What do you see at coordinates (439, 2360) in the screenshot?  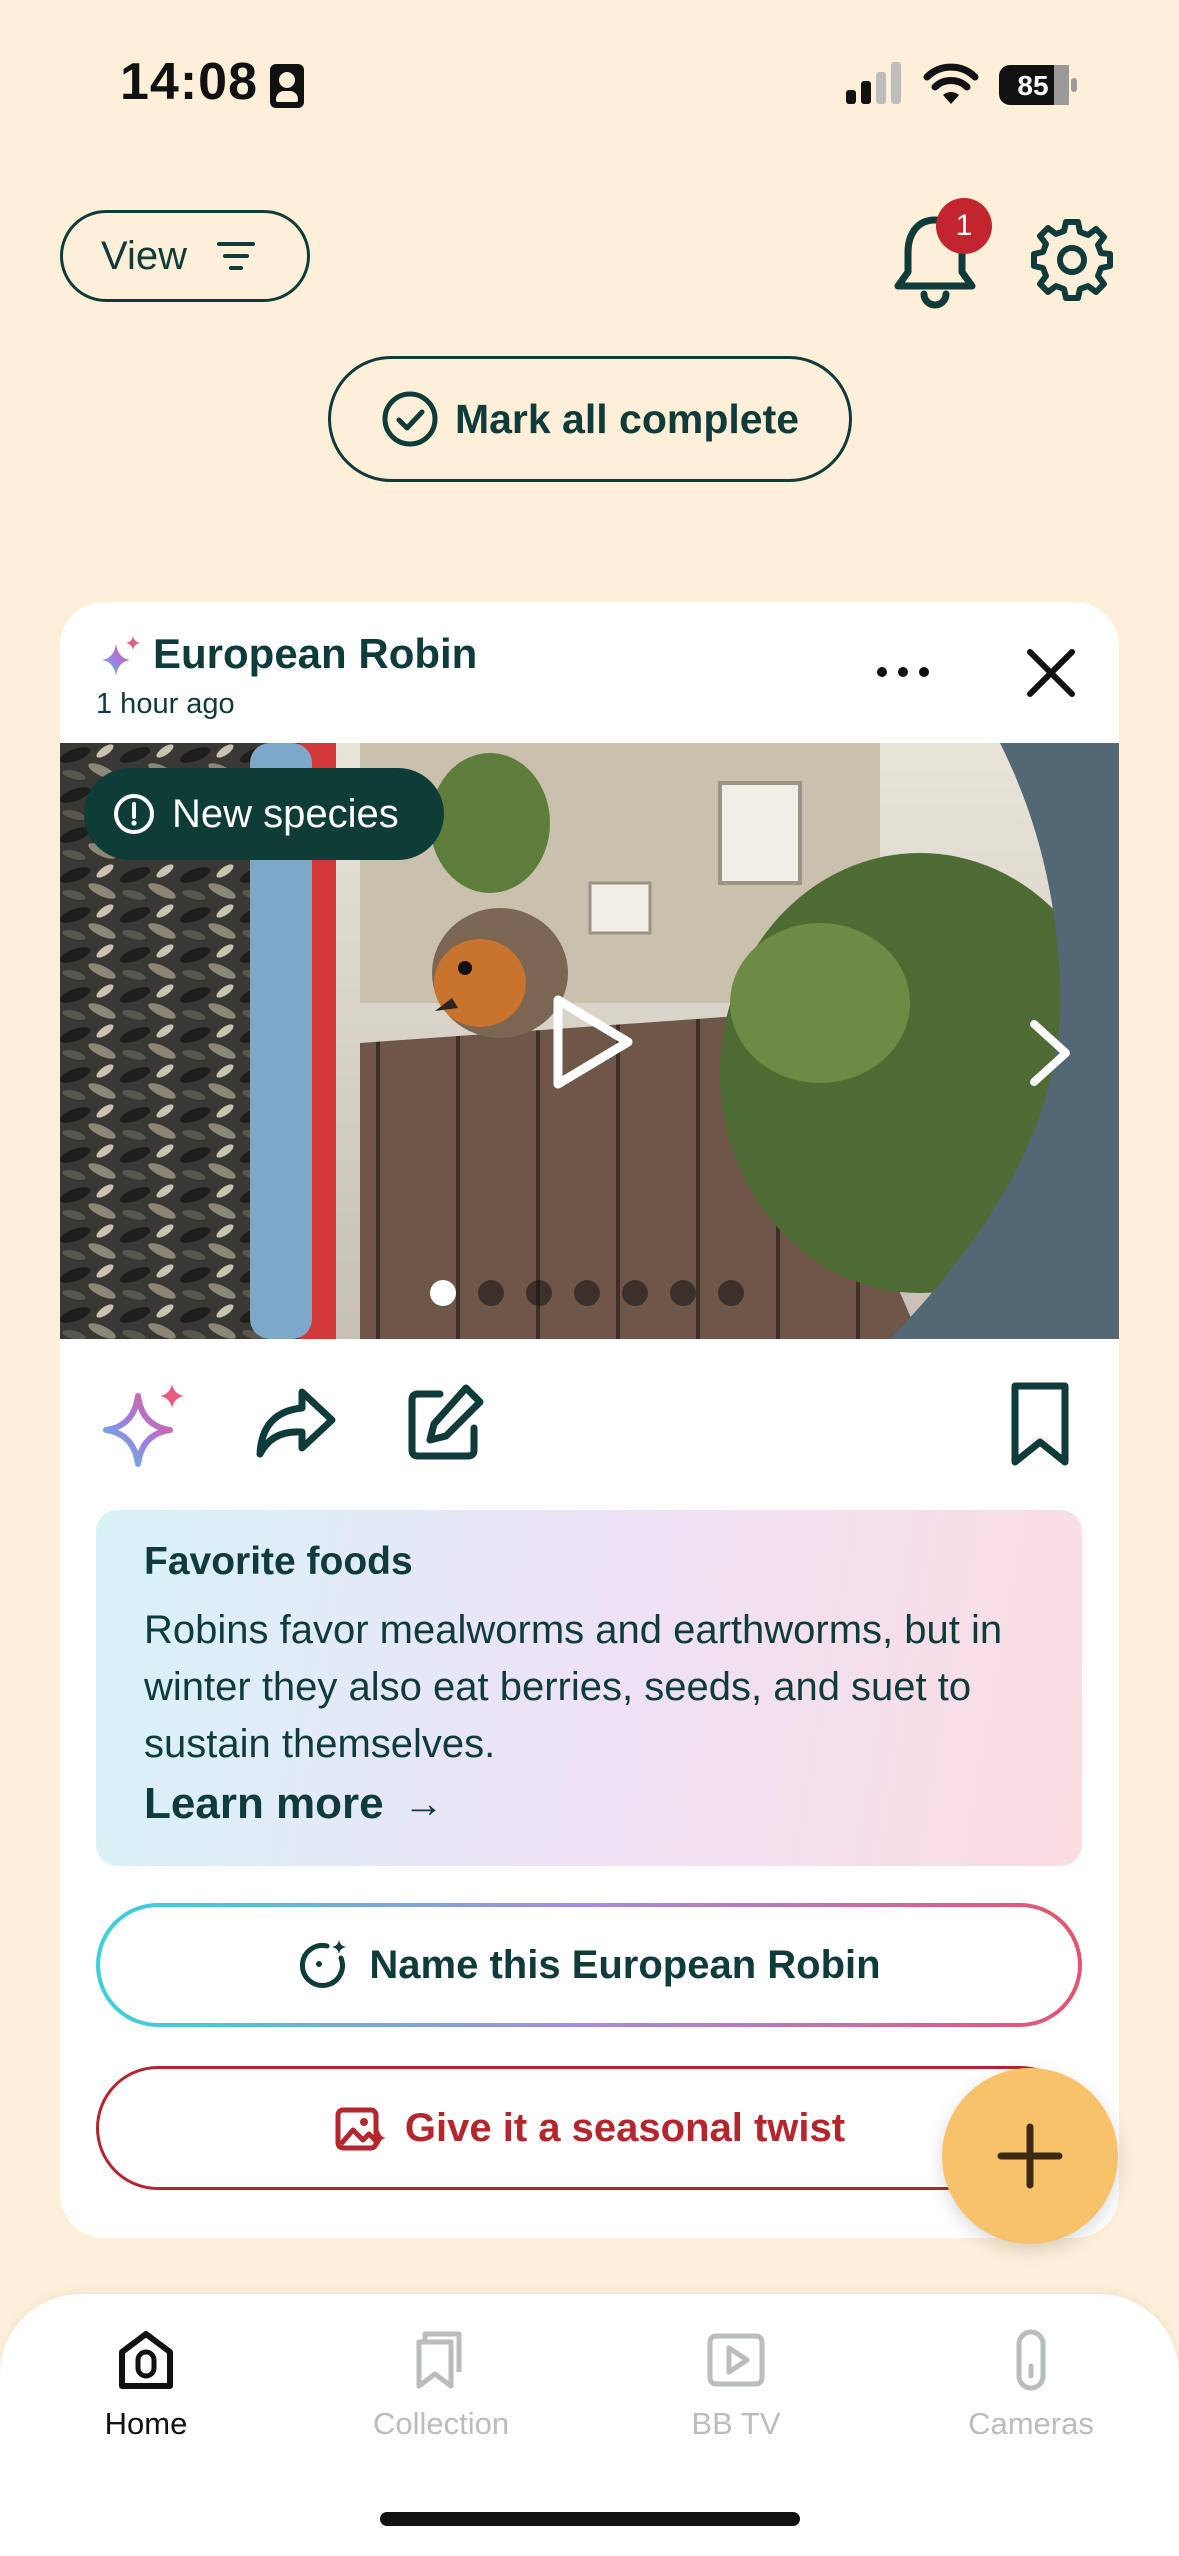 I see `collection-icon` at bounding box center [439, 2360].